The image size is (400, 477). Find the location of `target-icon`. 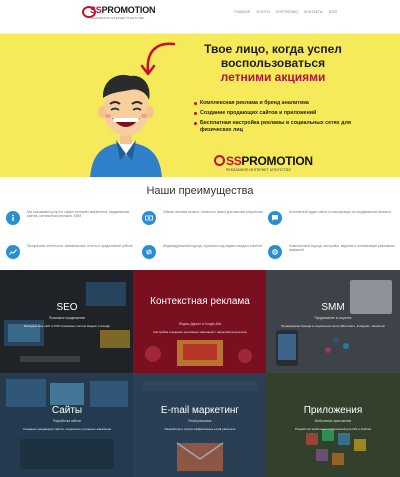

target-icon is located at coordinates (149, 252).